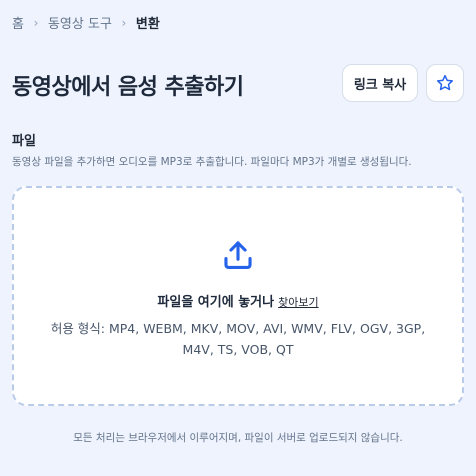 The image size is (476, 476). What do you see at coordinates (147, 24) in the screenshot?
I see `breadcrumb-current: 변환` at bounding box center [147, 24].